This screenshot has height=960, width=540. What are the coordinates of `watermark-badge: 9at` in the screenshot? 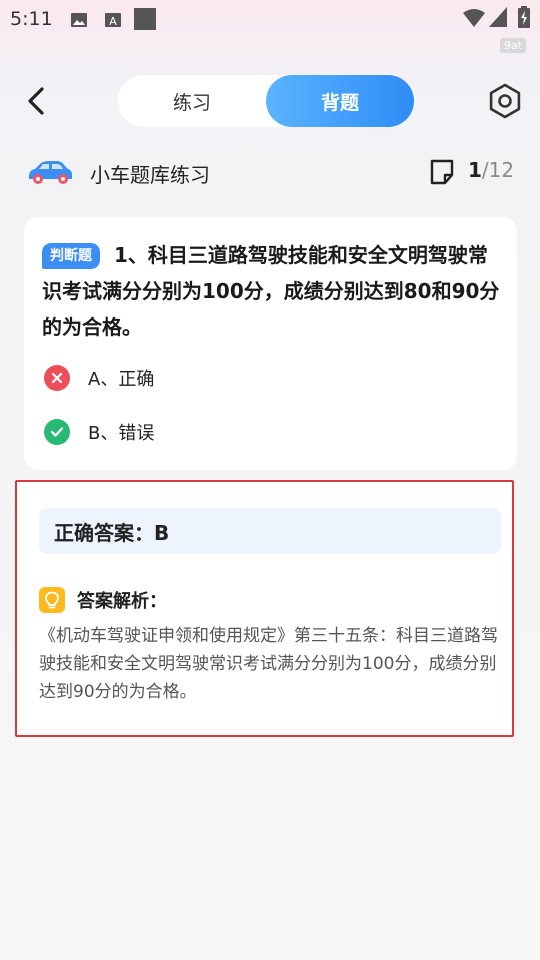 It's located at (512, 45).